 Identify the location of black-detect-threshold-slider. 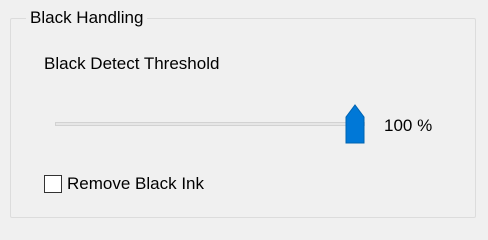
(210, 125).